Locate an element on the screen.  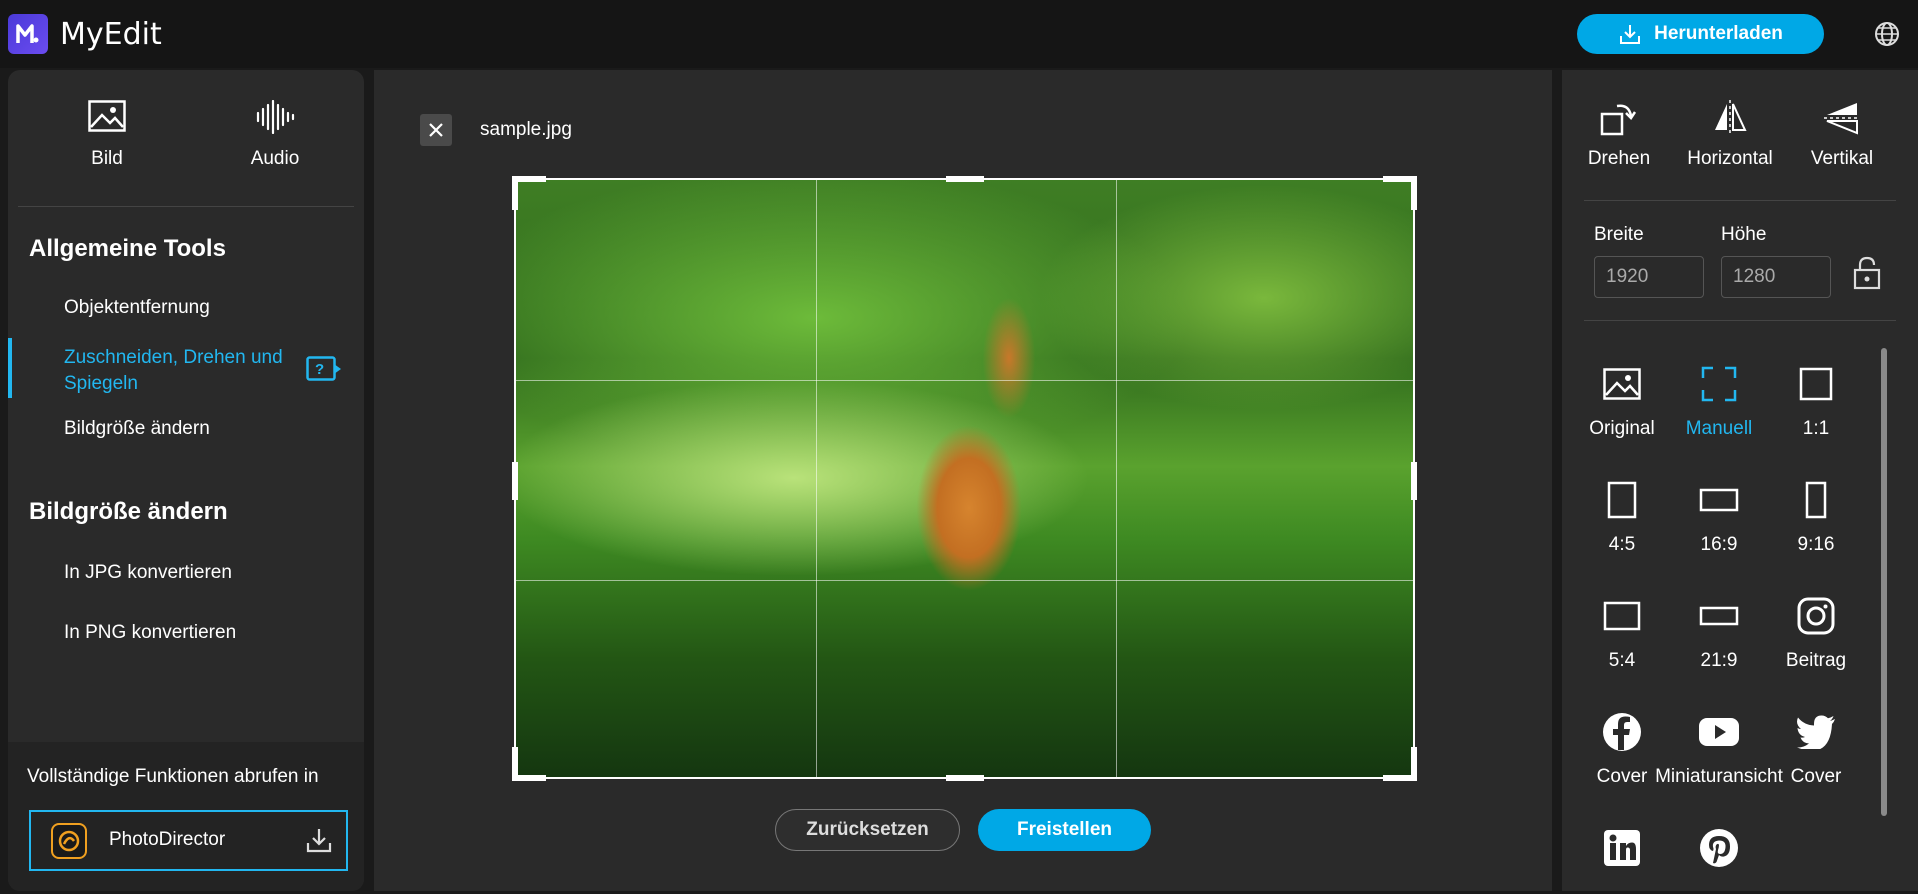
nav-item-object-removal: Objektentfernung is located at coordinates (137, 308).